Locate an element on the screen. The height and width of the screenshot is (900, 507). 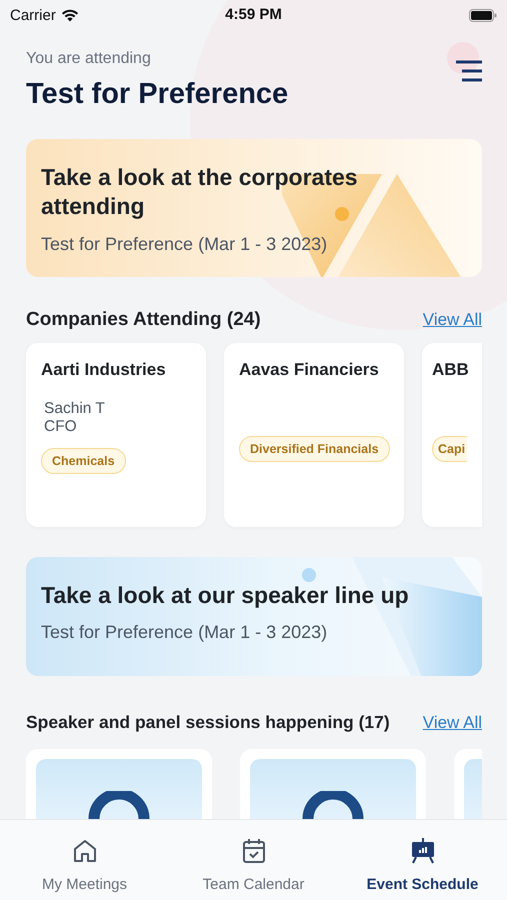
event-subtitle: You are attending is located at coordinates (88, 59).